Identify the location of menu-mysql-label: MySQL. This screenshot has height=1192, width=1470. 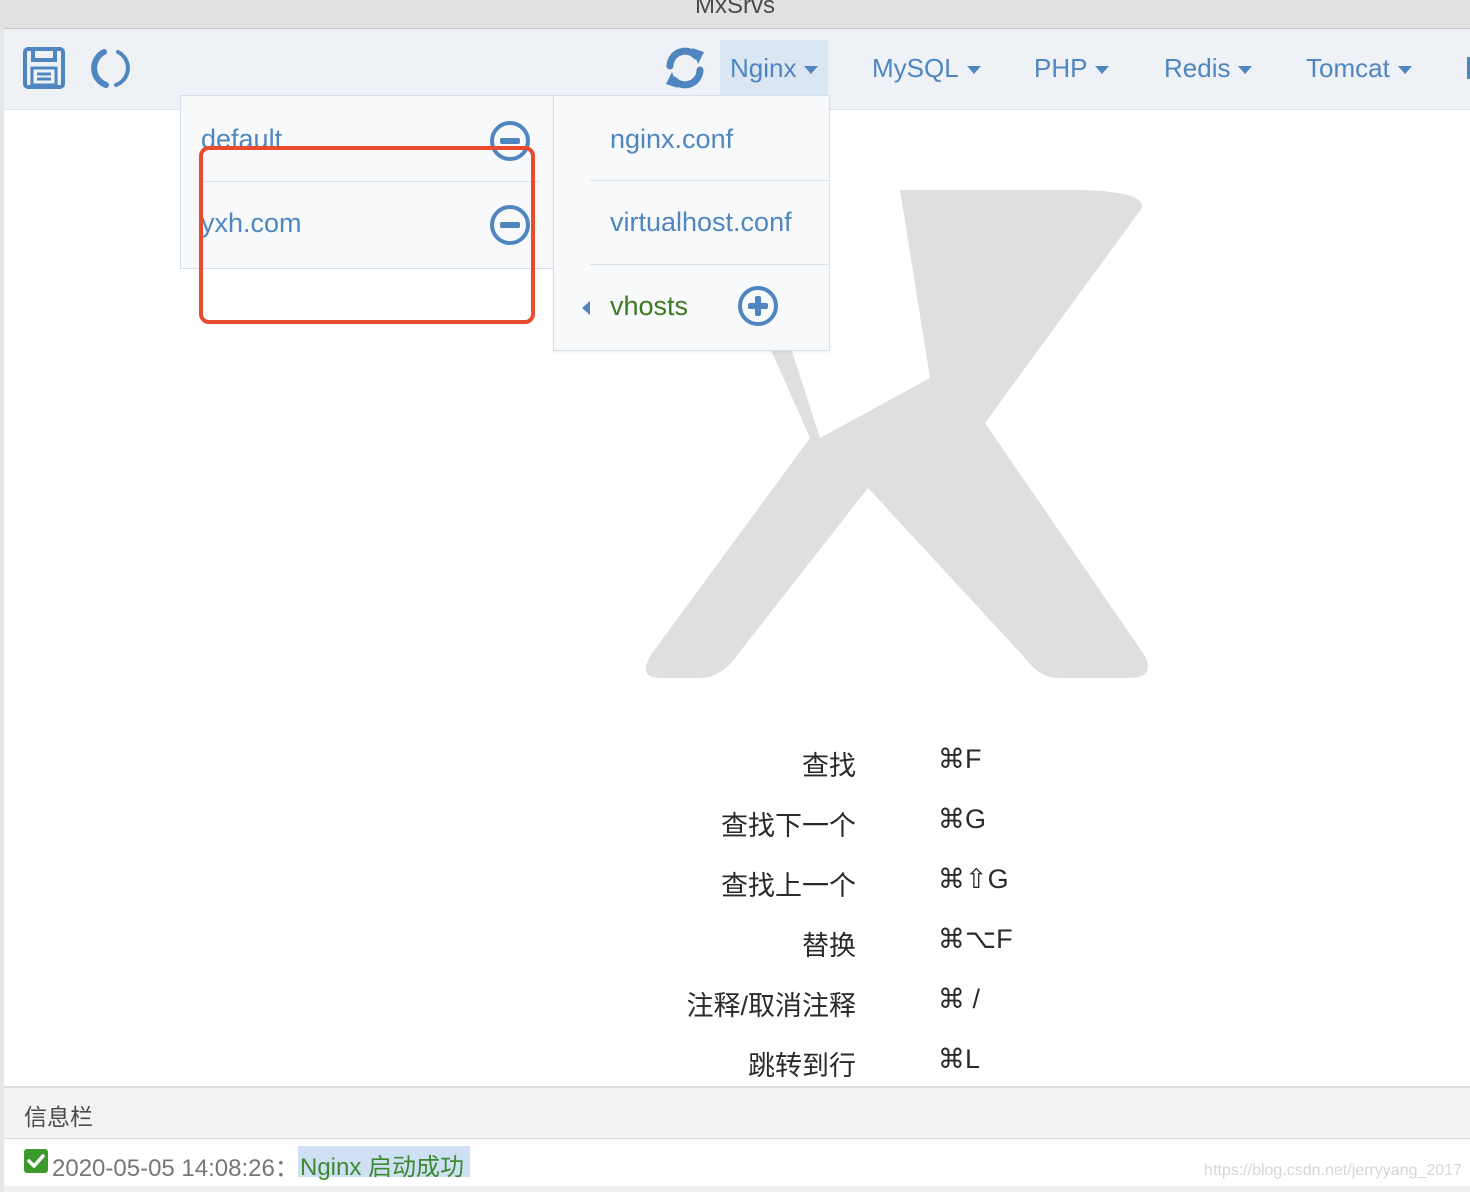
(915, 68).